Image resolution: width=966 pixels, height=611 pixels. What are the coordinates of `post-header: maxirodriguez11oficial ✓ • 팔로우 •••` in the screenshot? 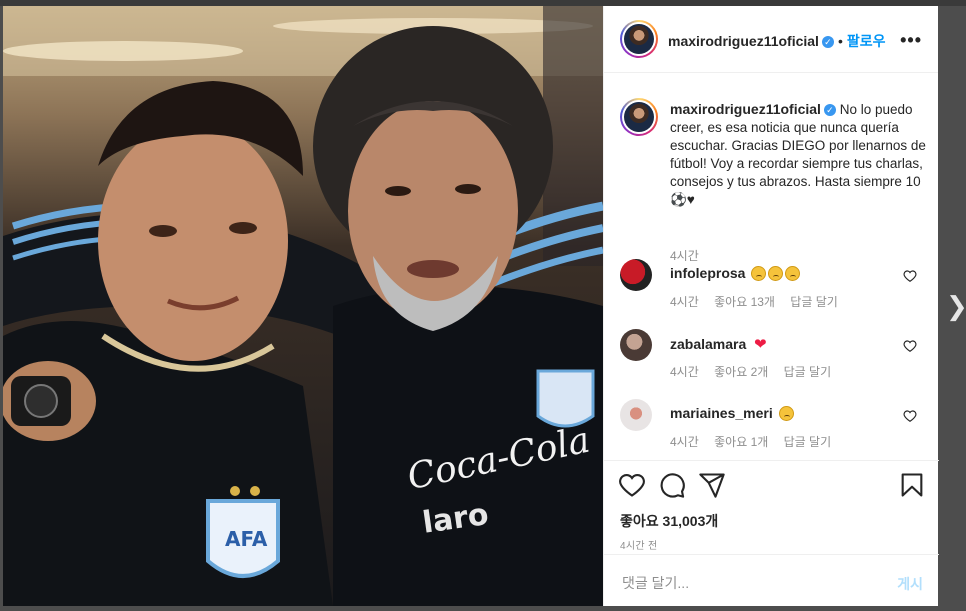 It's located at (771, 39).